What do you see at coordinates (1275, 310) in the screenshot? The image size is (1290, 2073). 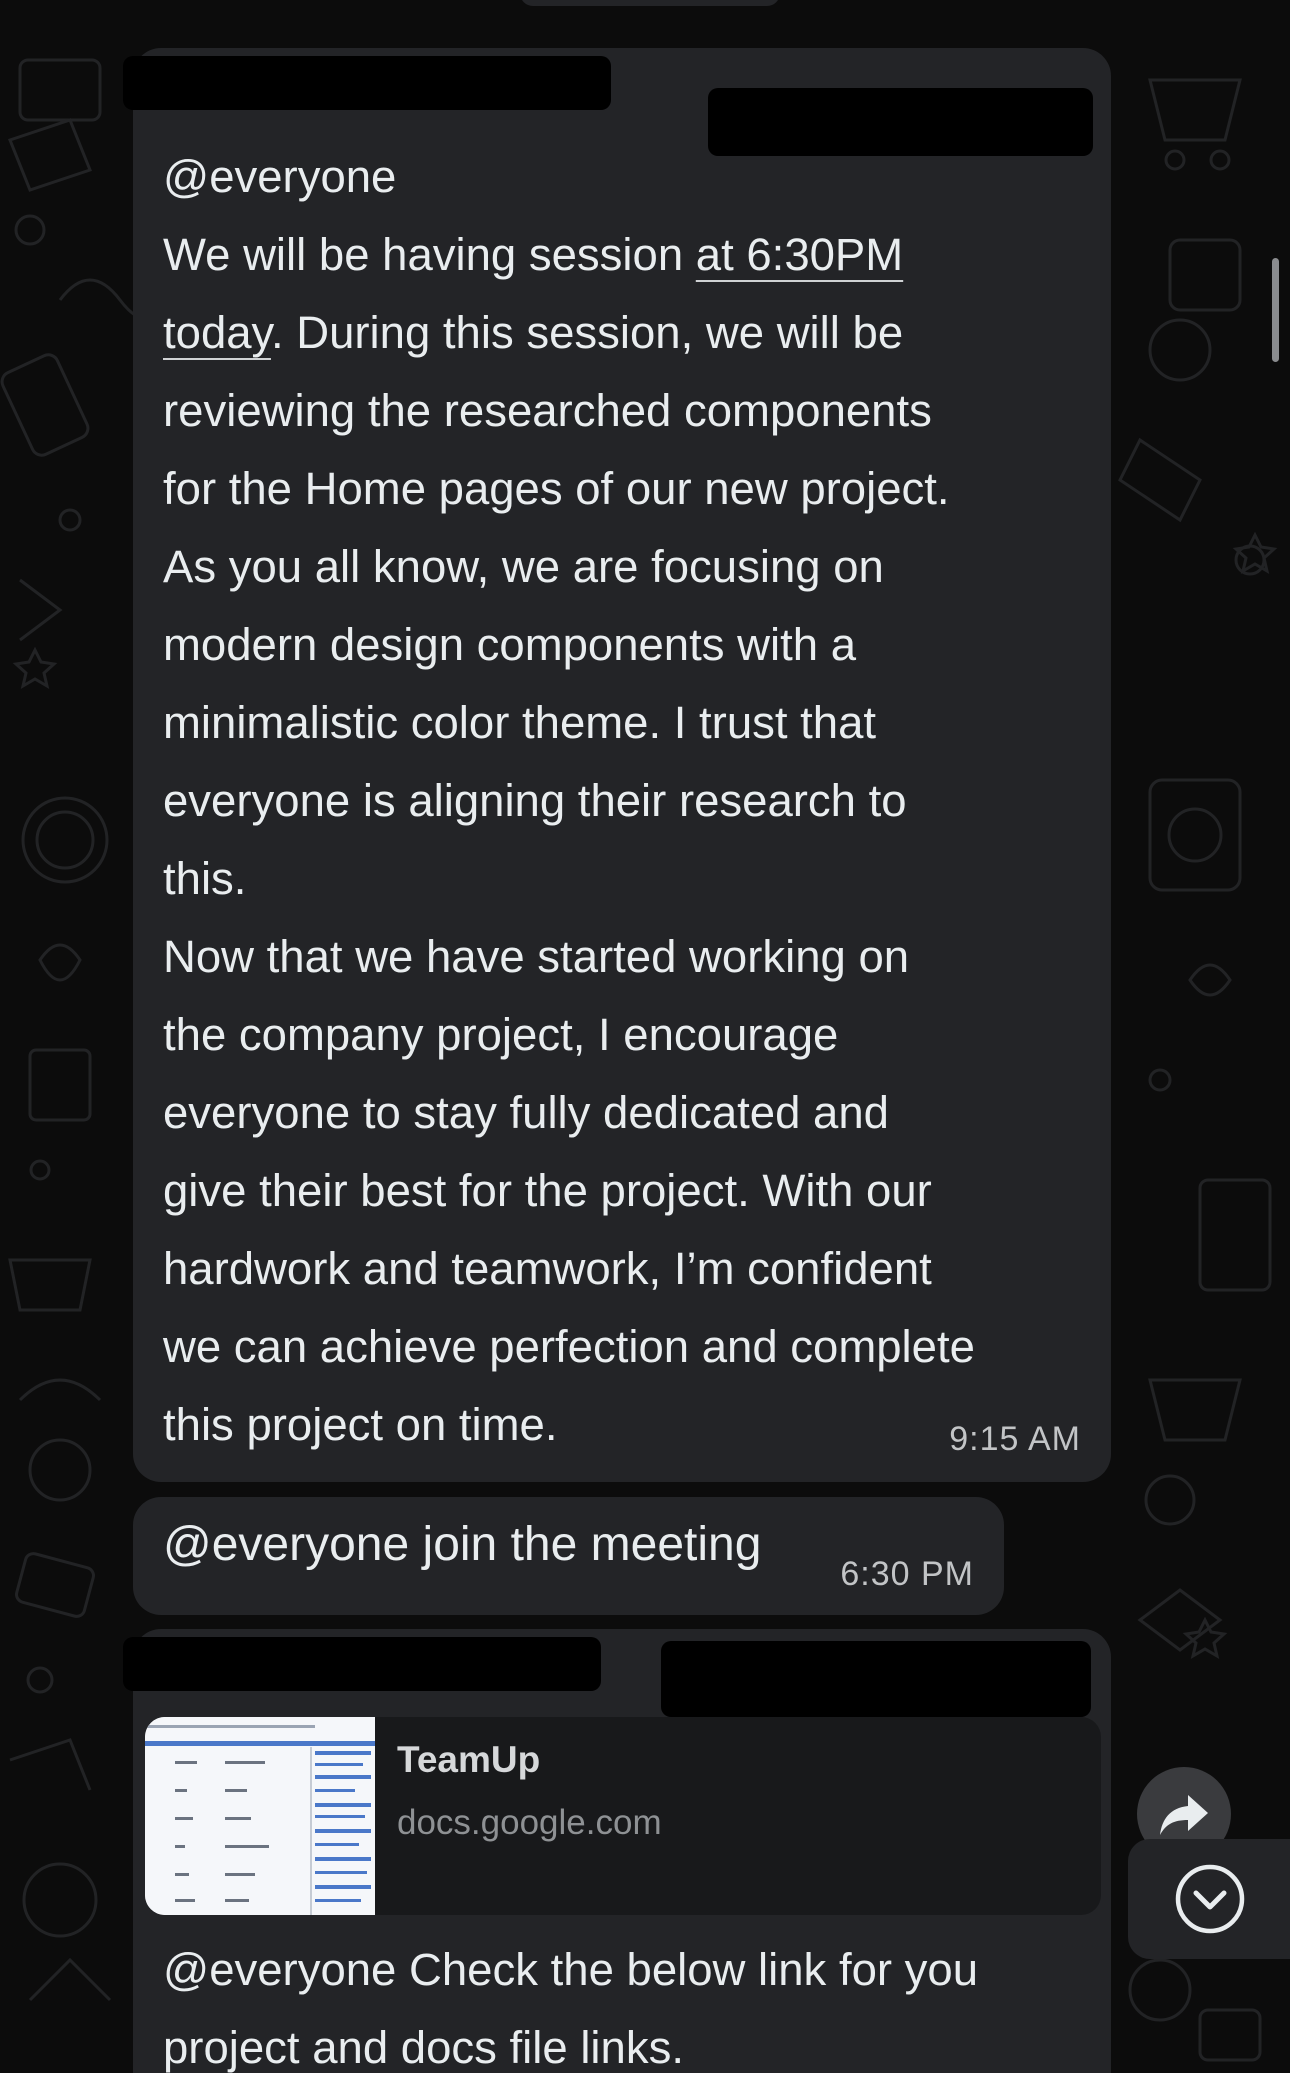 I see `scrollbar` at bounding box center [1275, 310].